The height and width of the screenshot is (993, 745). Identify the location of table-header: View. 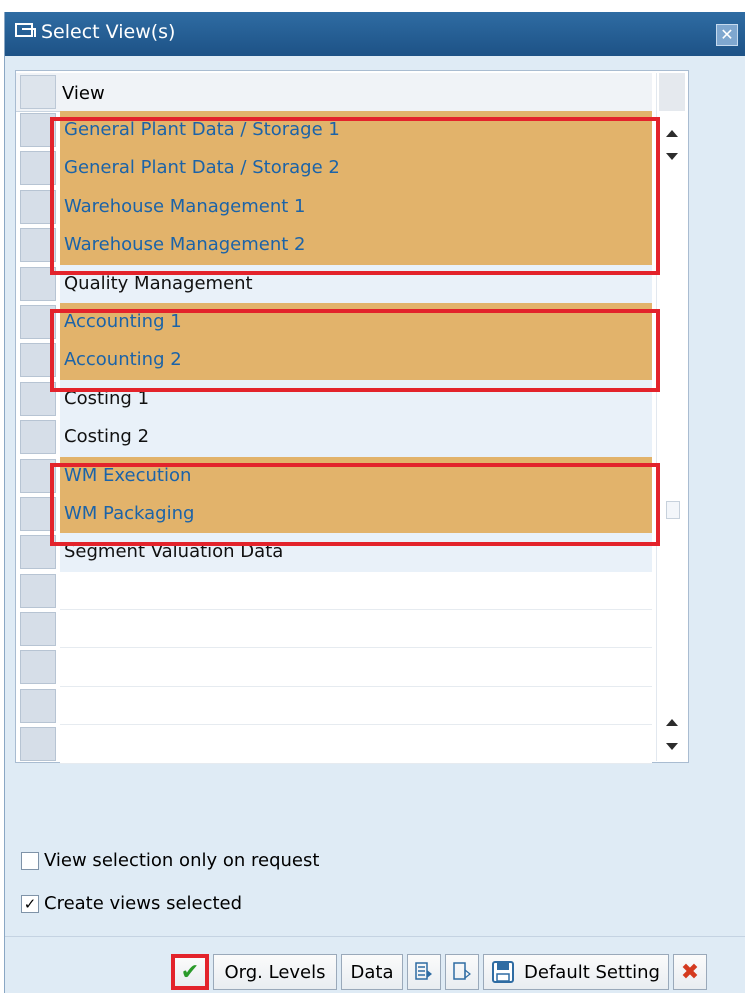
(334, 92).